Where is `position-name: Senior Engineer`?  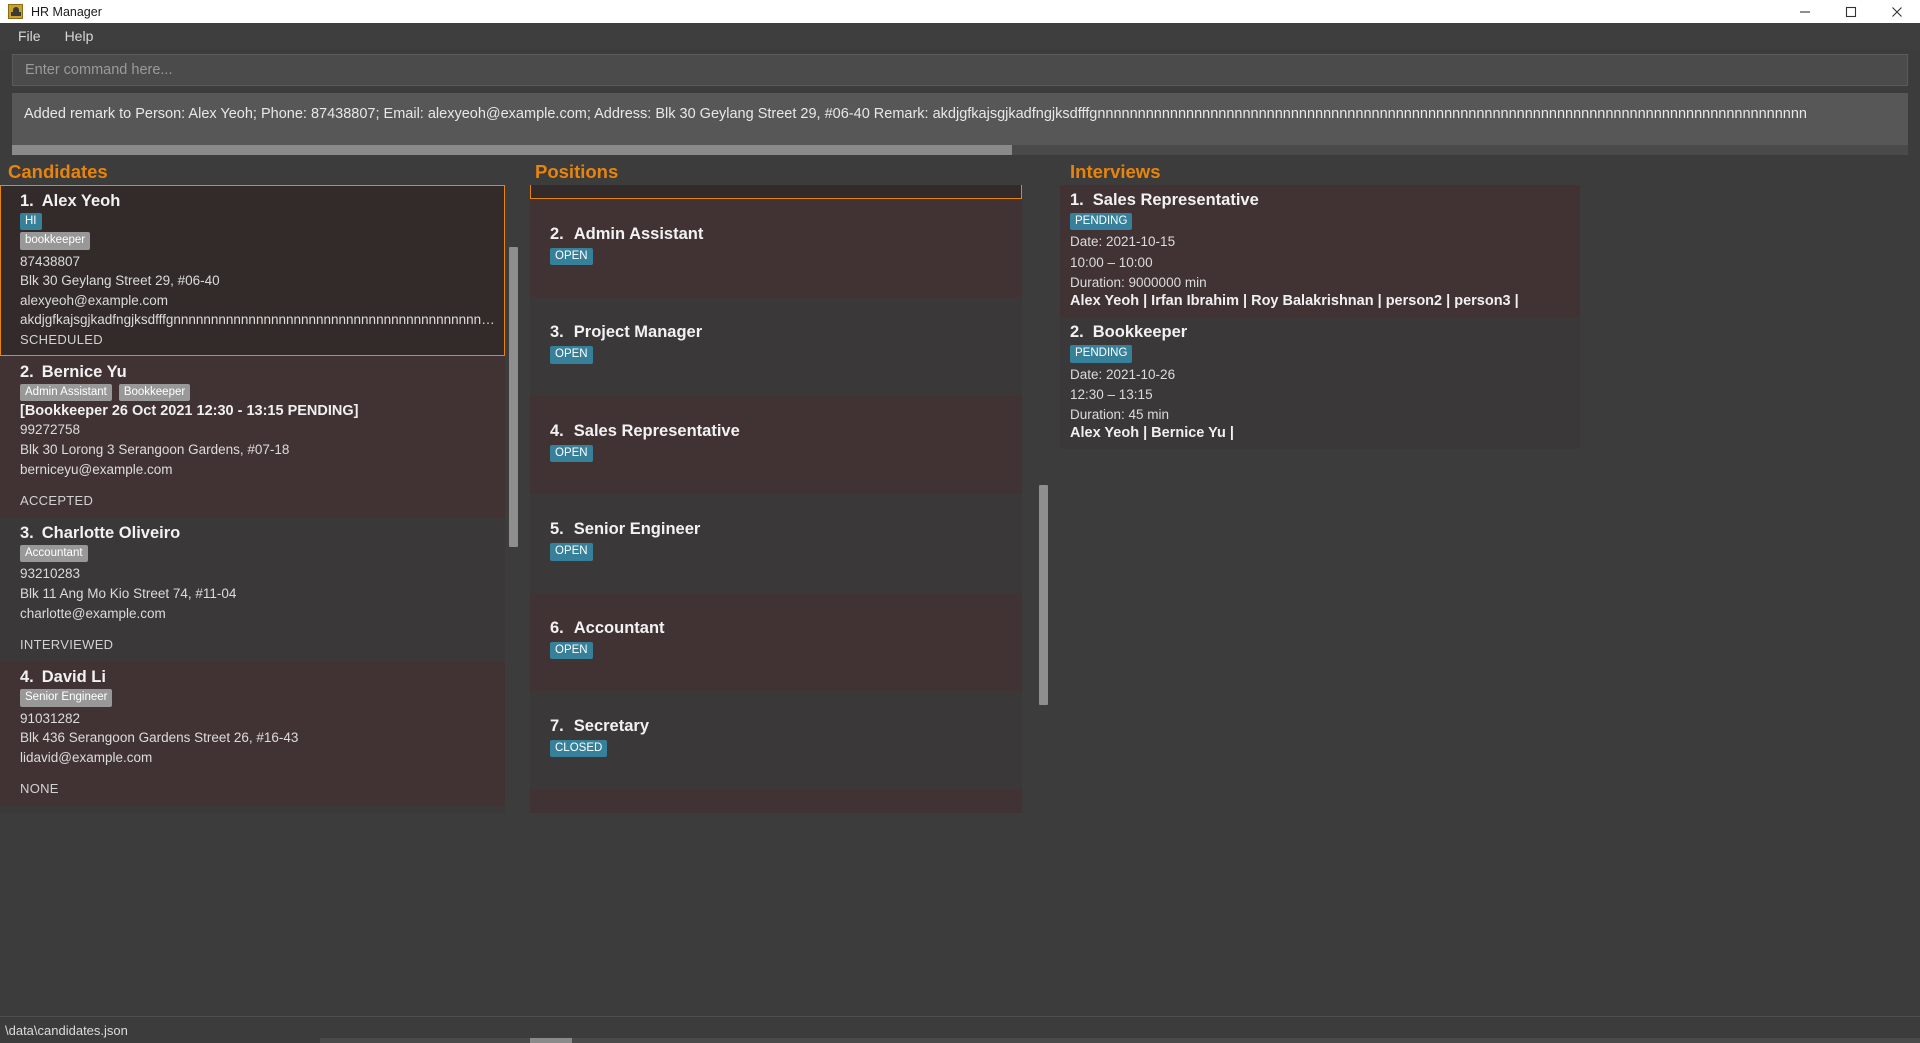
position-name: Senior Engineer is located at coordinates (637, 529).